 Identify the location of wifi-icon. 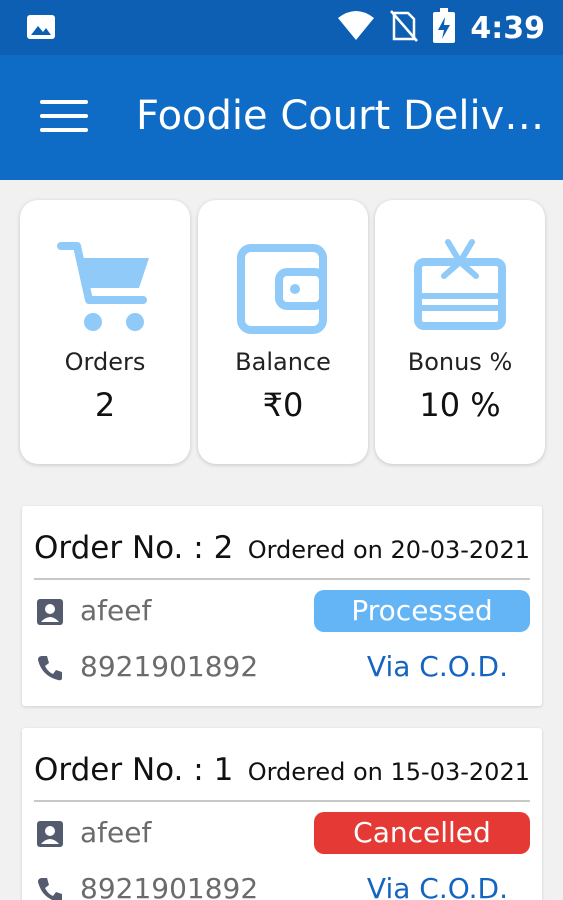
(363, 28).